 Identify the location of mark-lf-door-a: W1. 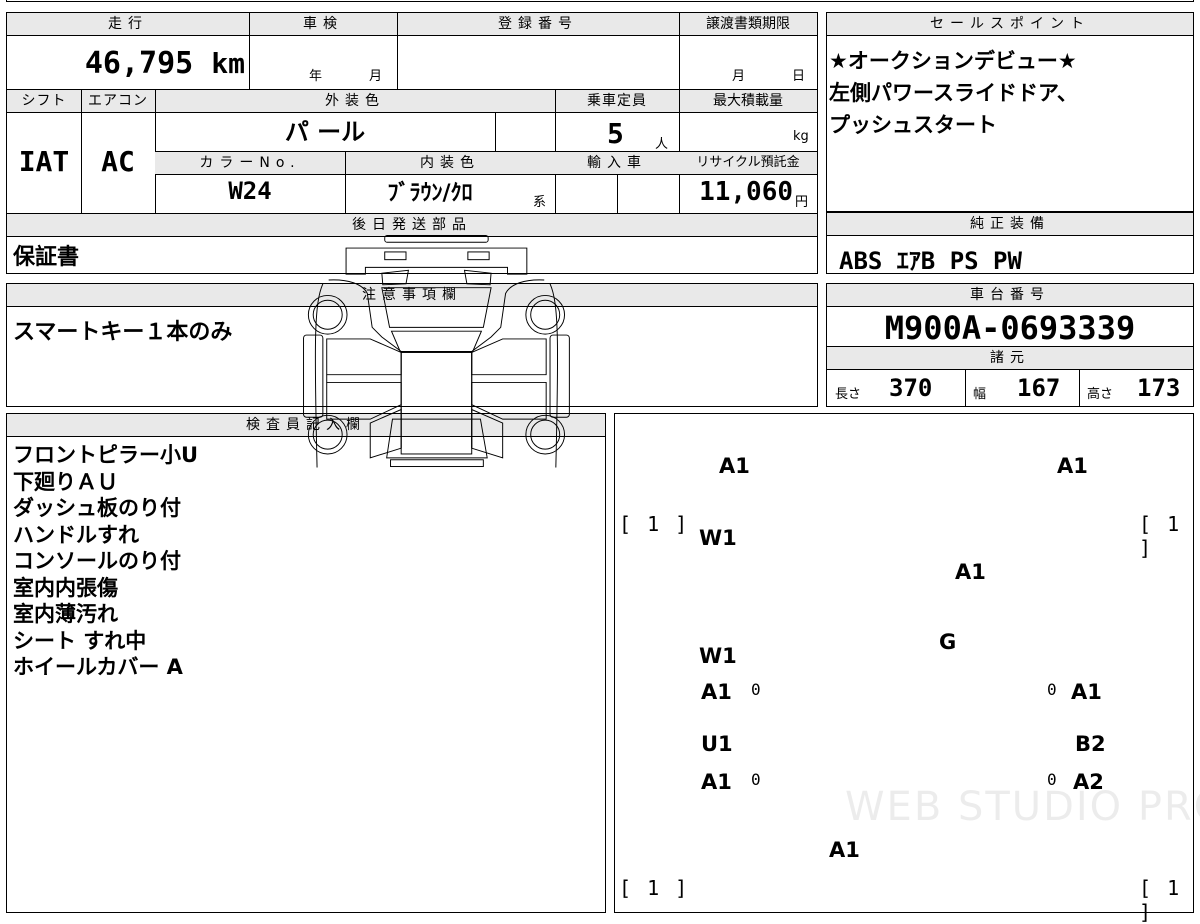
(718, 656).